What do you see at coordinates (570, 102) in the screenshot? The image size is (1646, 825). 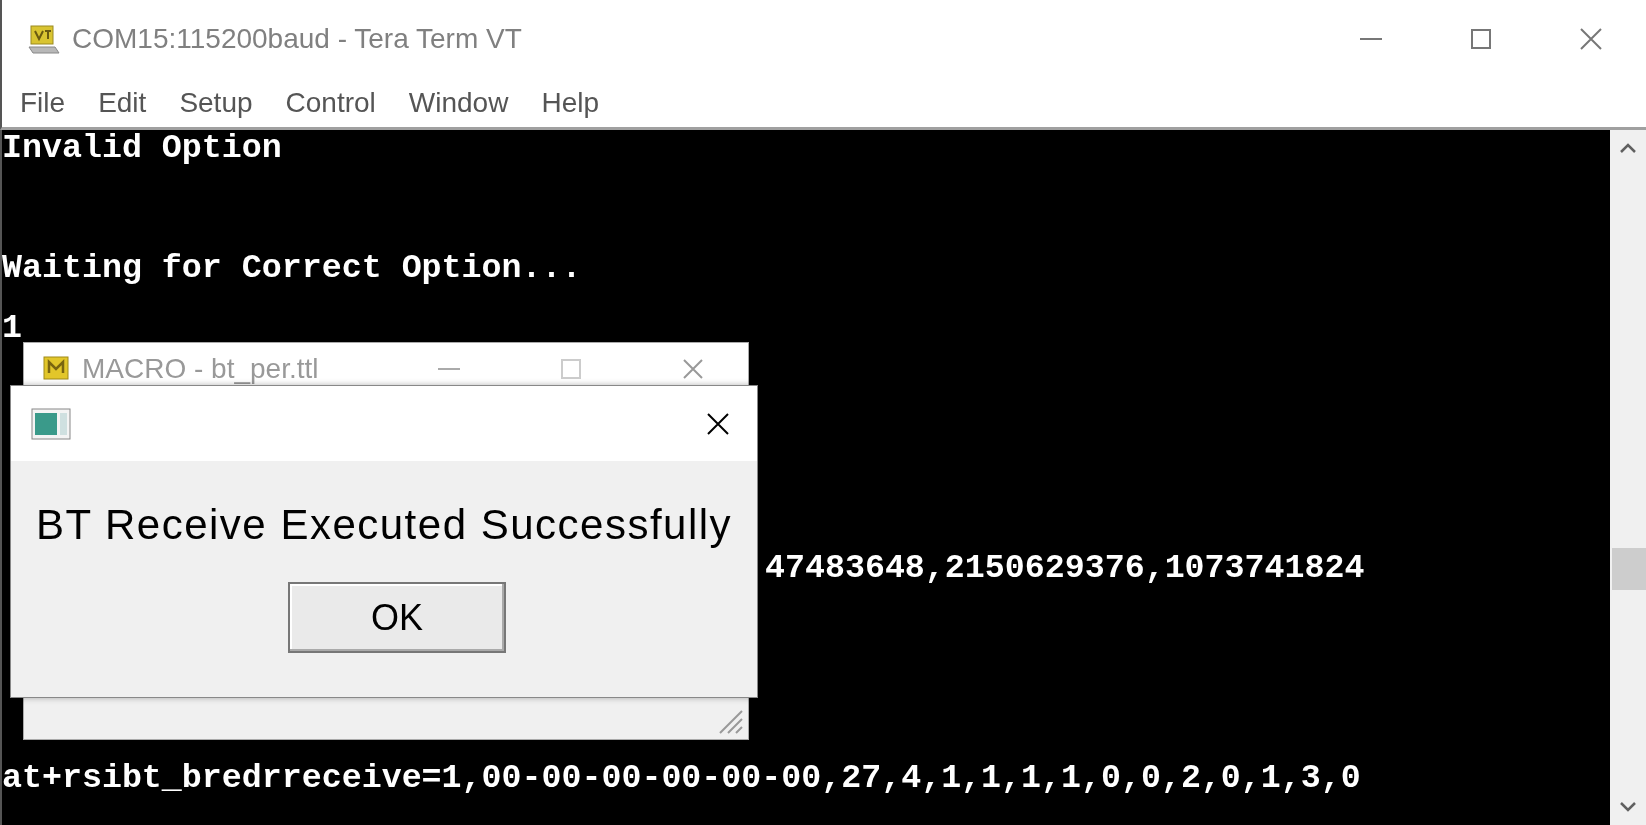 I see `menu-item: Help` at bounding box center [570, 102].